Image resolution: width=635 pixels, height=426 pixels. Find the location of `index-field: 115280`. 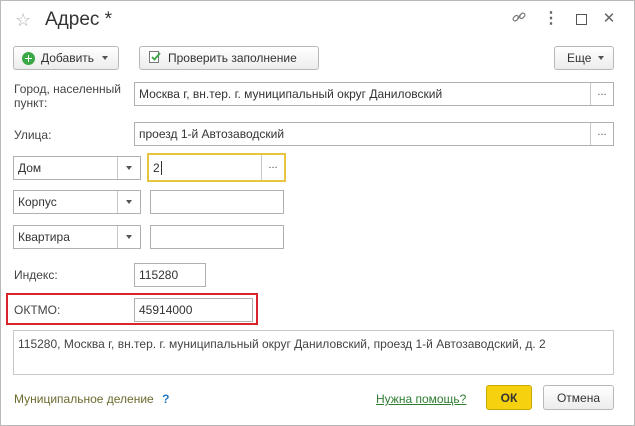

index-field: 115280 is located at coordinates (170, 275).